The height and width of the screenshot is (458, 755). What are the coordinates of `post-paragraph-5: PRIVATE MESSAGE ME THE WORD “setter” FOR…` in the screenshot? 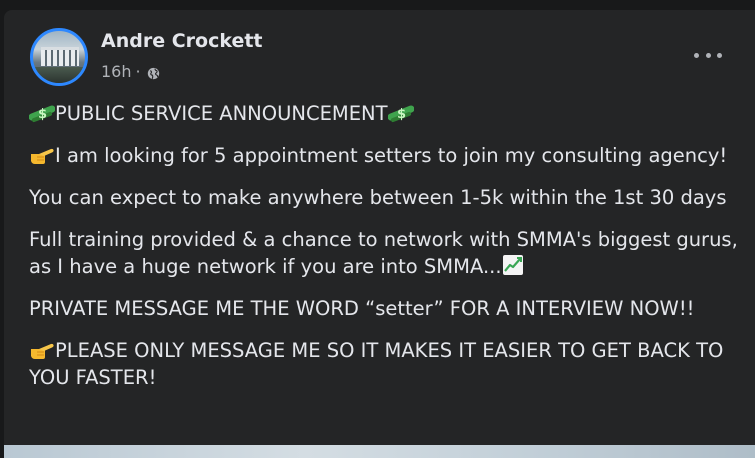 It's located at (389, 308).